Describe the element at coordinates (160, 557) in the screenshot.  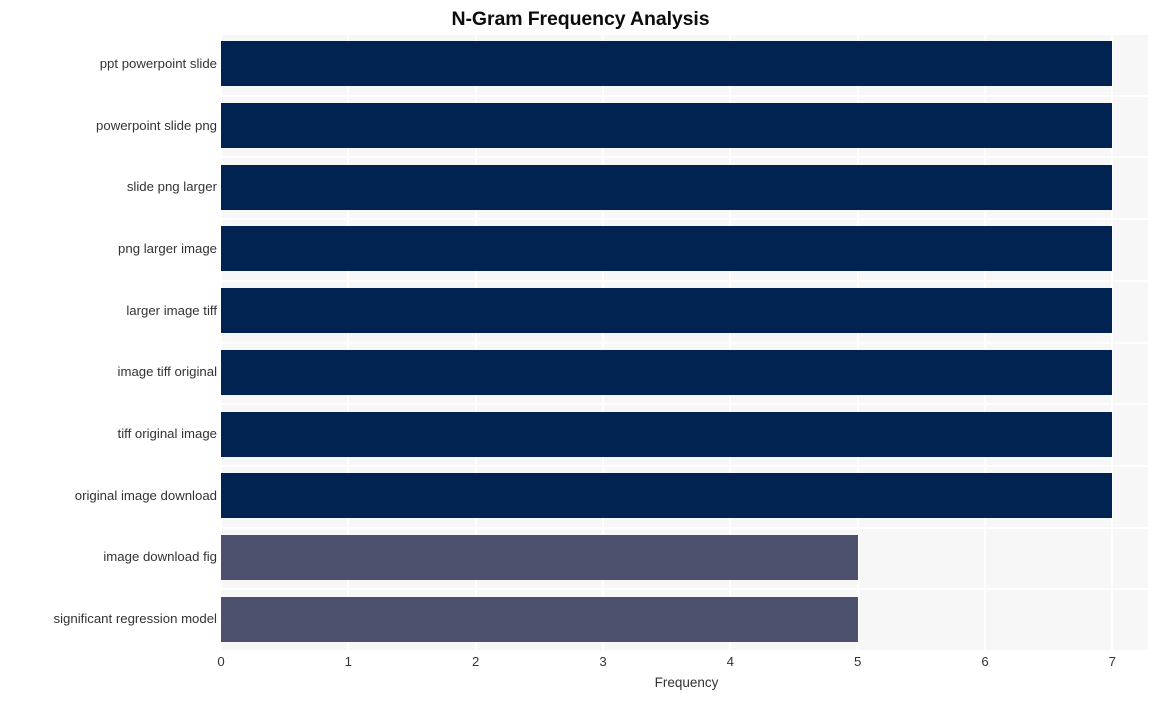
I see `y-axis-tick-label: image download fig` at that location.